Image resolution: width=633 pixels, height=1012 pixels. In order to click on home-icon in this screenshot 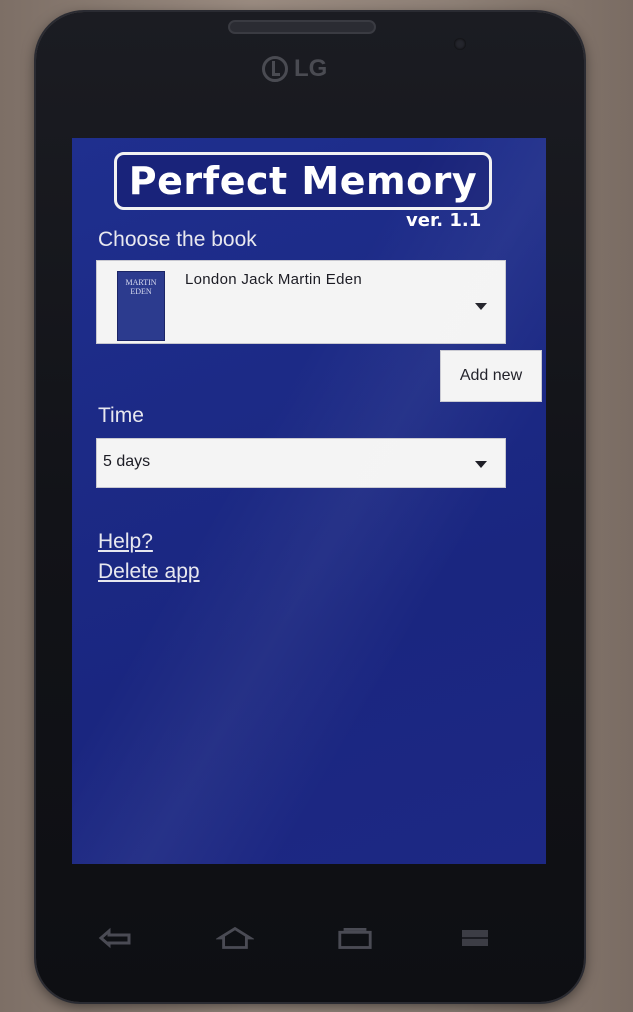, I will do `click(235, 938)`.